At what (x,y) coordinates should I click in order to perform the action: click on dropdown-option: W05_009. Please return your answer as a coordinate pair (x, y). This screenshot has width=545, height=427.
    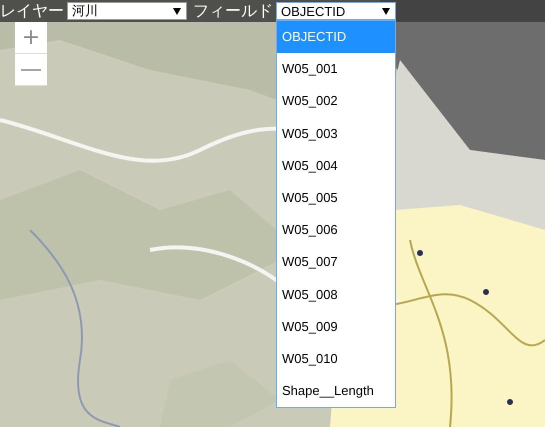
    Looking at the image, I should click on (336, 326).